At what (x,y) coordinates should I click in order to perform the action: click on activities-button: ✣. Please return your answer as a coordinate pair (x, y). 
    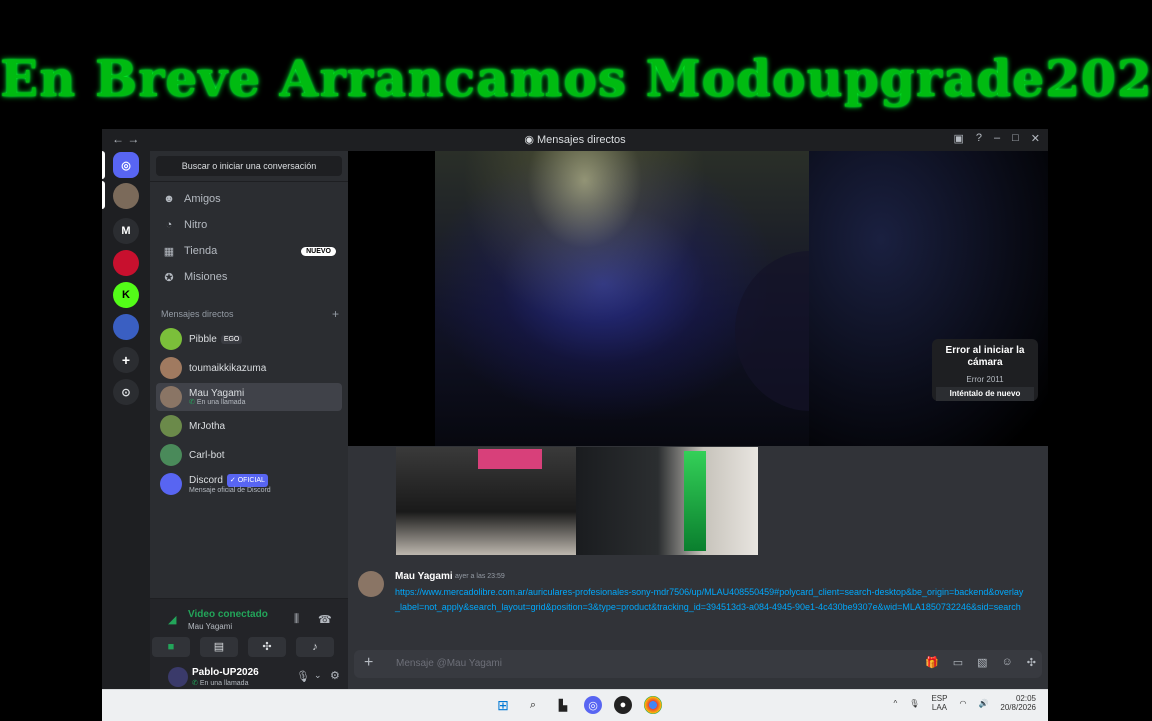
    Looking at the image, I should click on (267, 647).